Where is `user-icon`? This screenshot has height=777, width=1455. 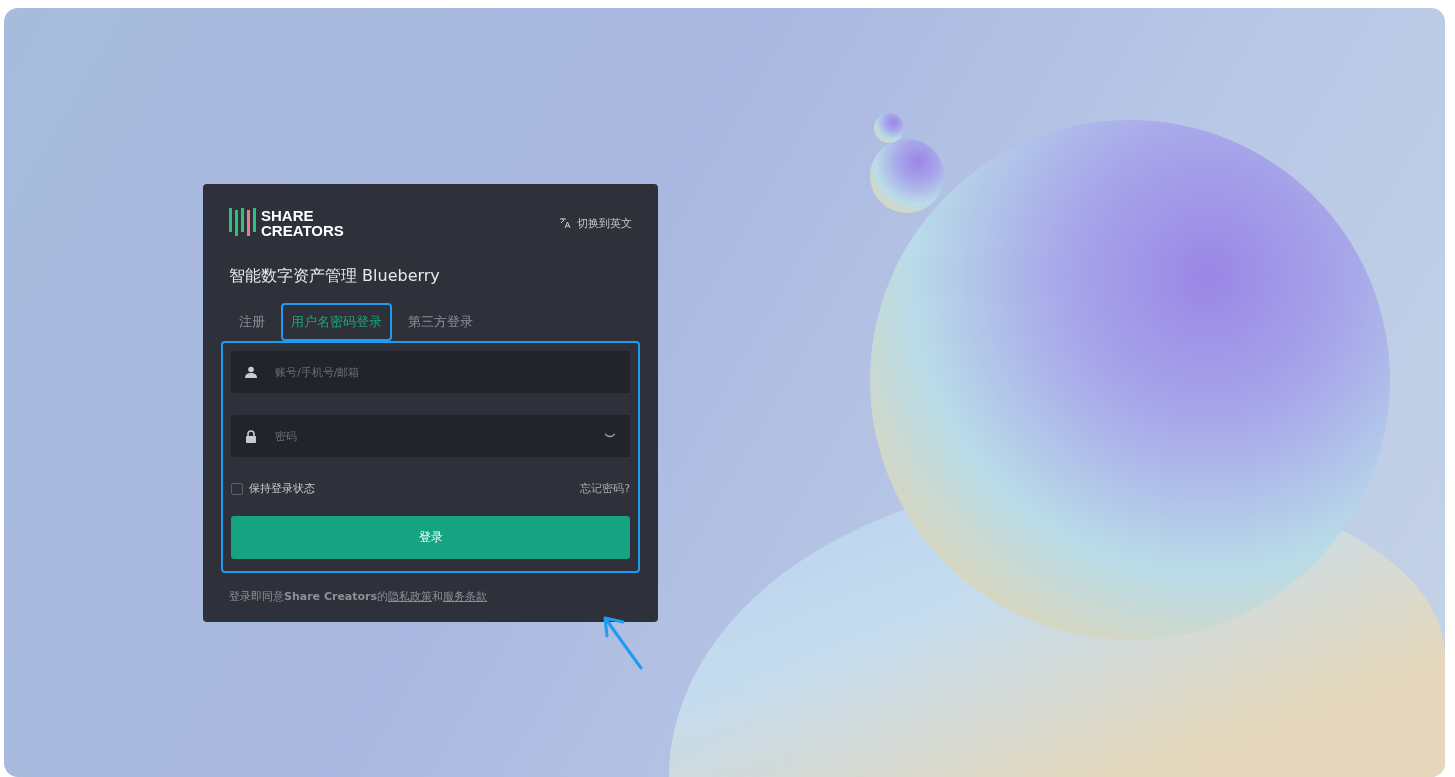
user-icon is located at coordinates (251, 372).